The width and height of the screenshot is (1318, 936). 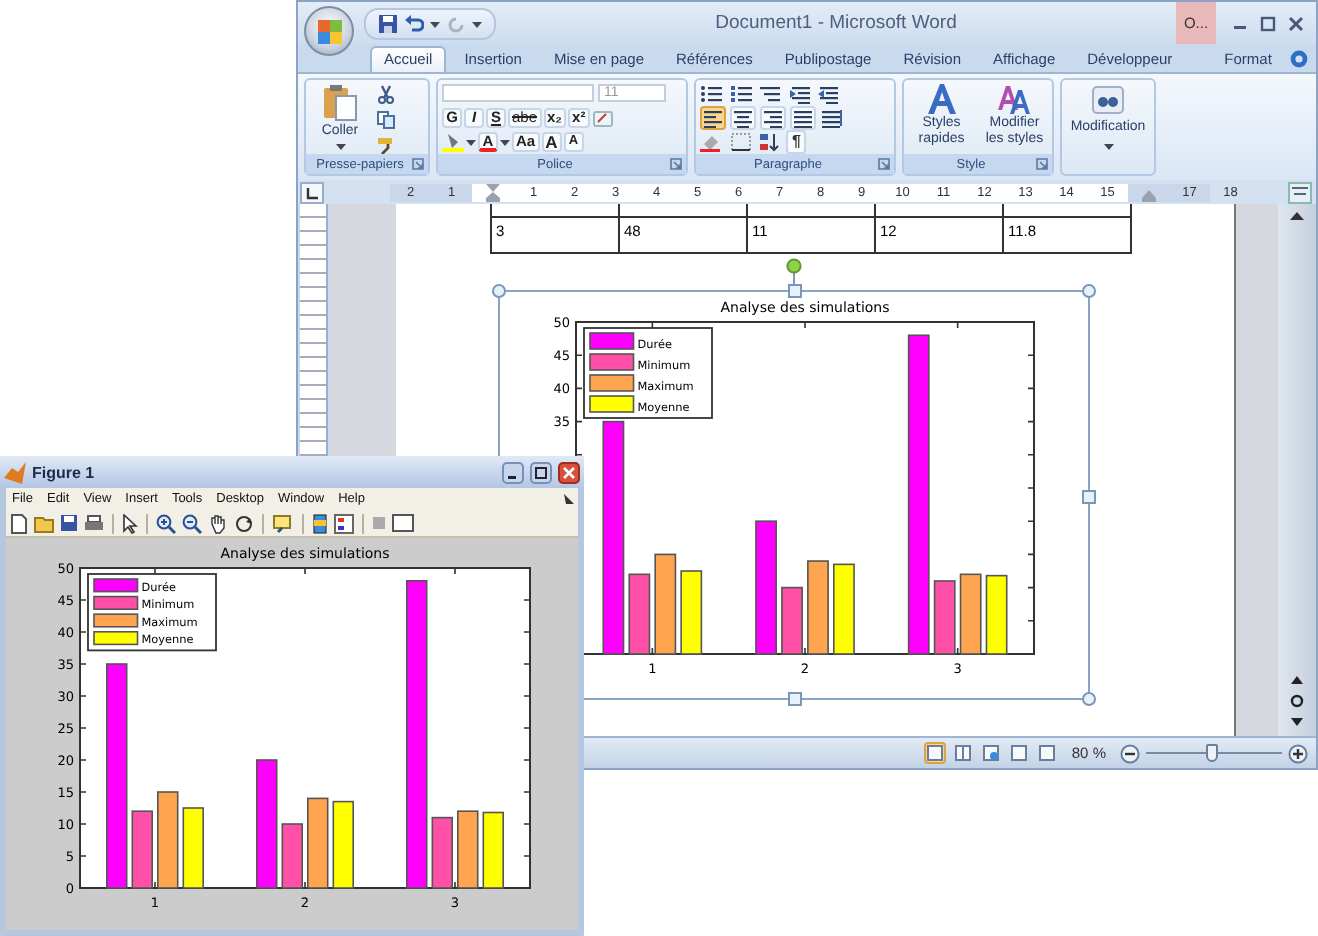 I want to click on sort-icon, so click(x=769, y=141).